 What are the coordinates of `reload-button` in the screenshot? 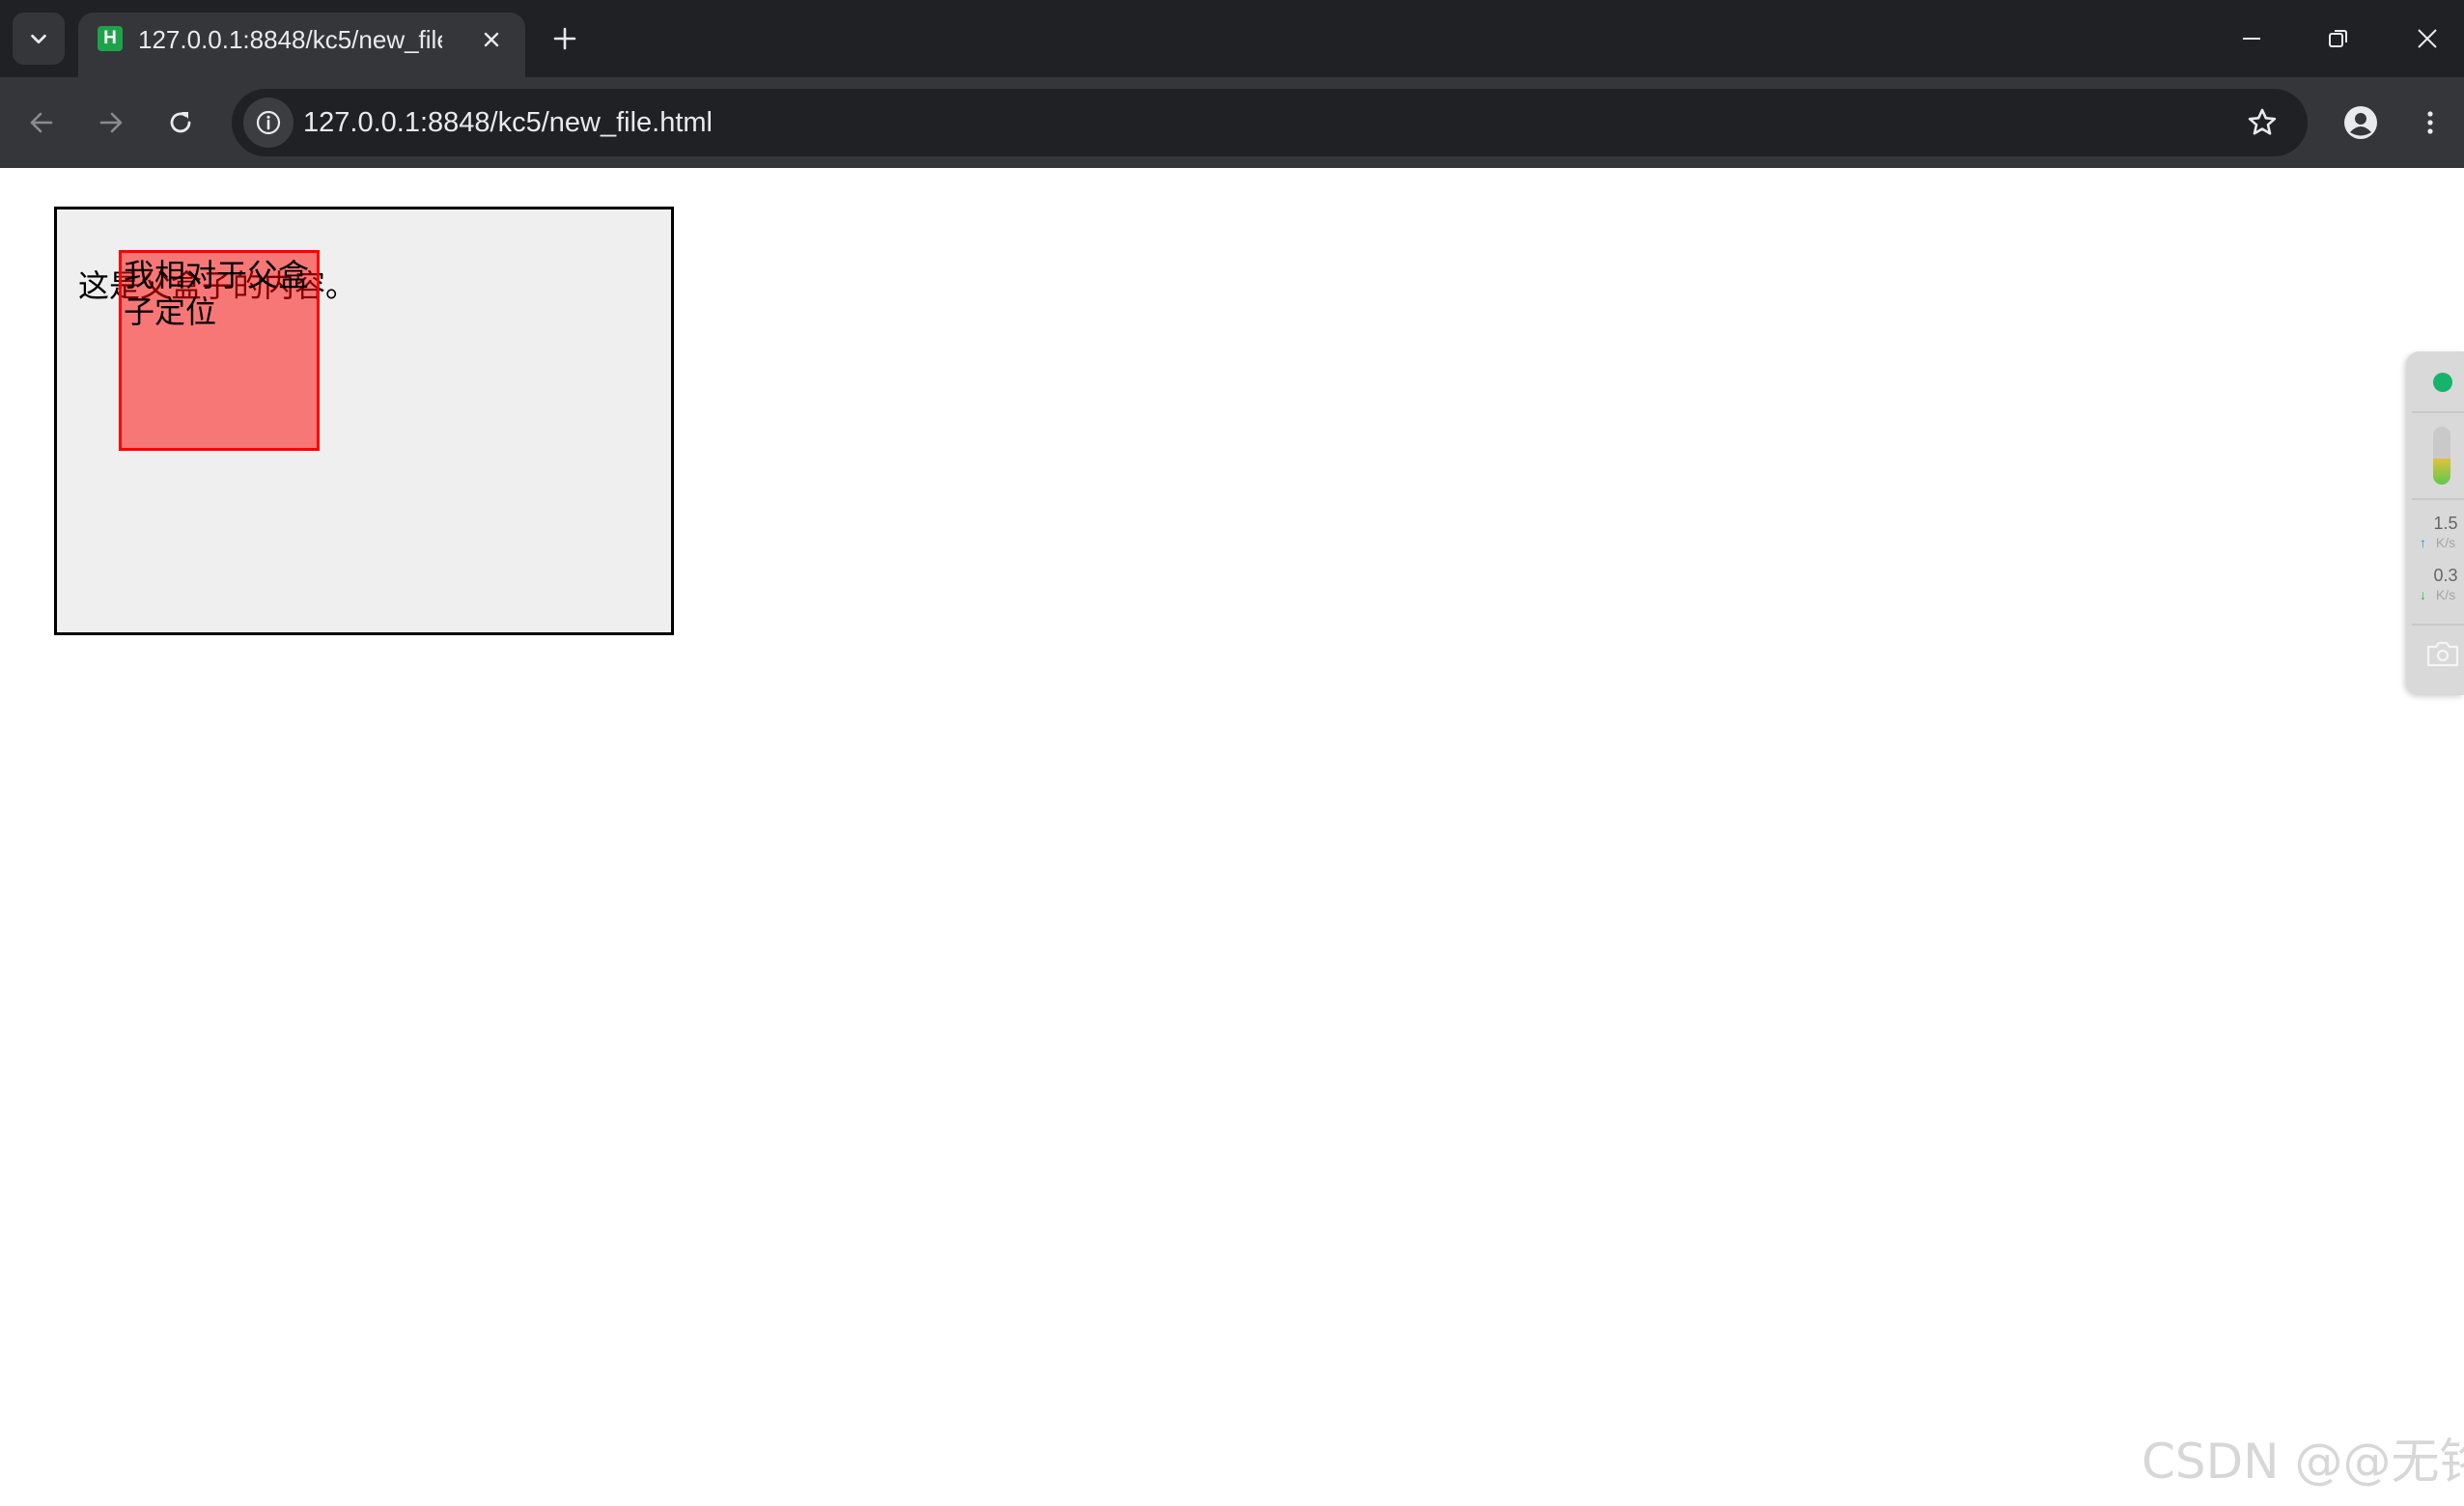 It's located at (181, 122).